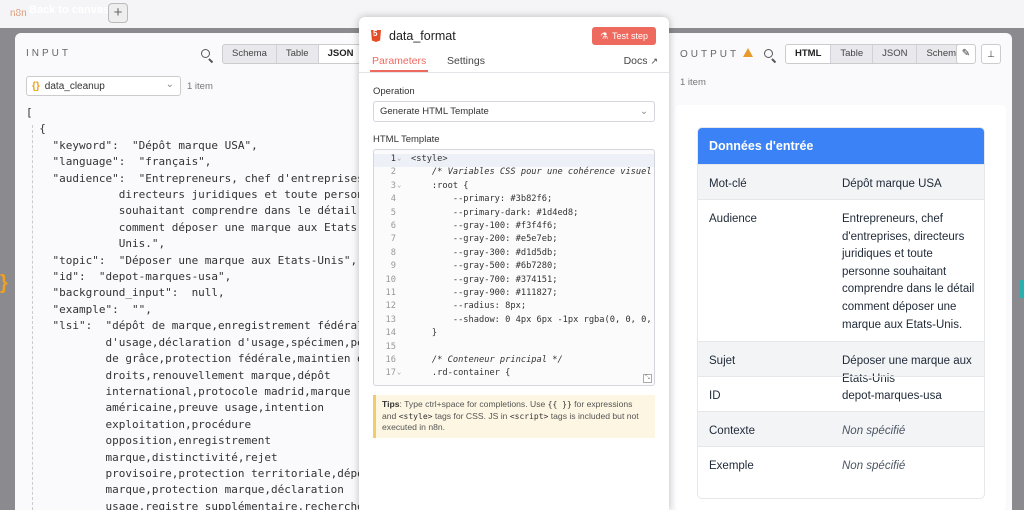 This screenshot has width=1024, height=510. I want to click on html5-icon, so click(376, 36).